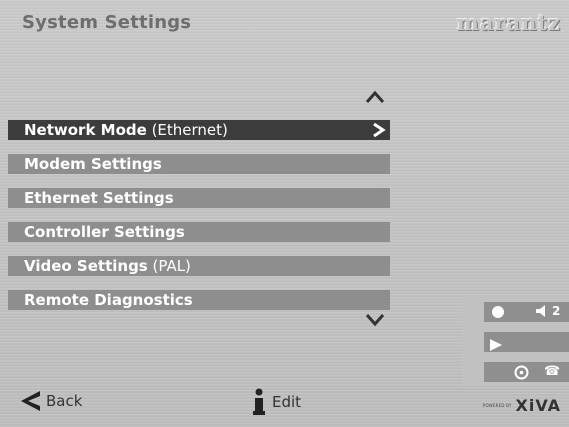  I want to click on menu-item-label: Ethernet Settings, so click(99, 198).